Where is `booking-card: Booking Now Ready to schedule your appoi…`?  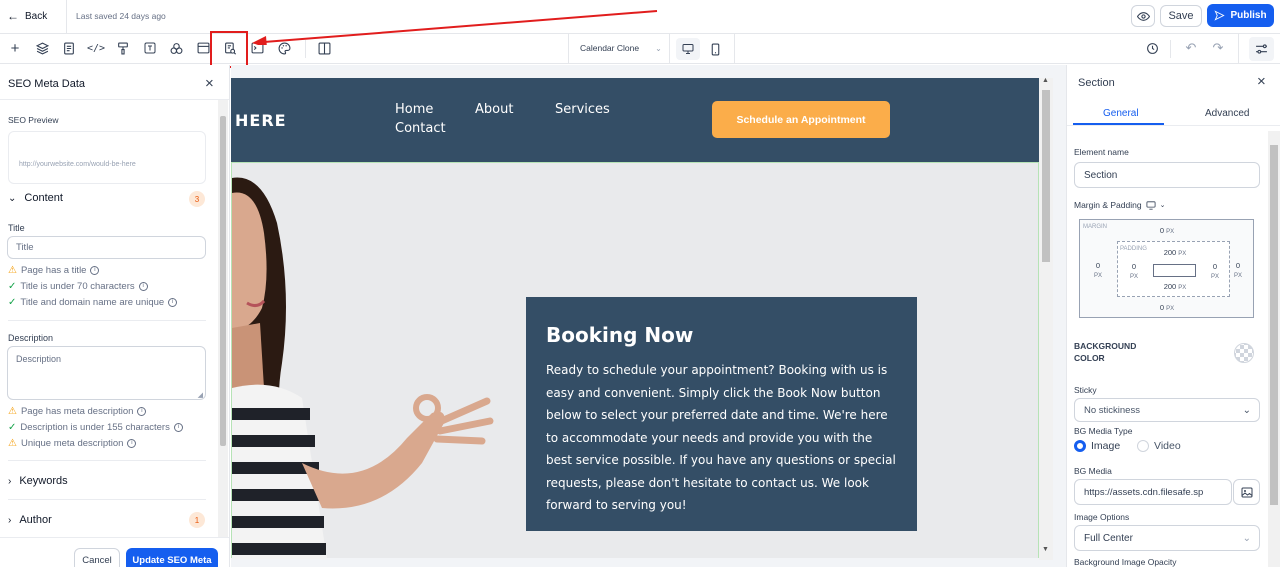 booking-card: Booking Now Ready to schedule your appoi… is located at coordinates (721, 414).